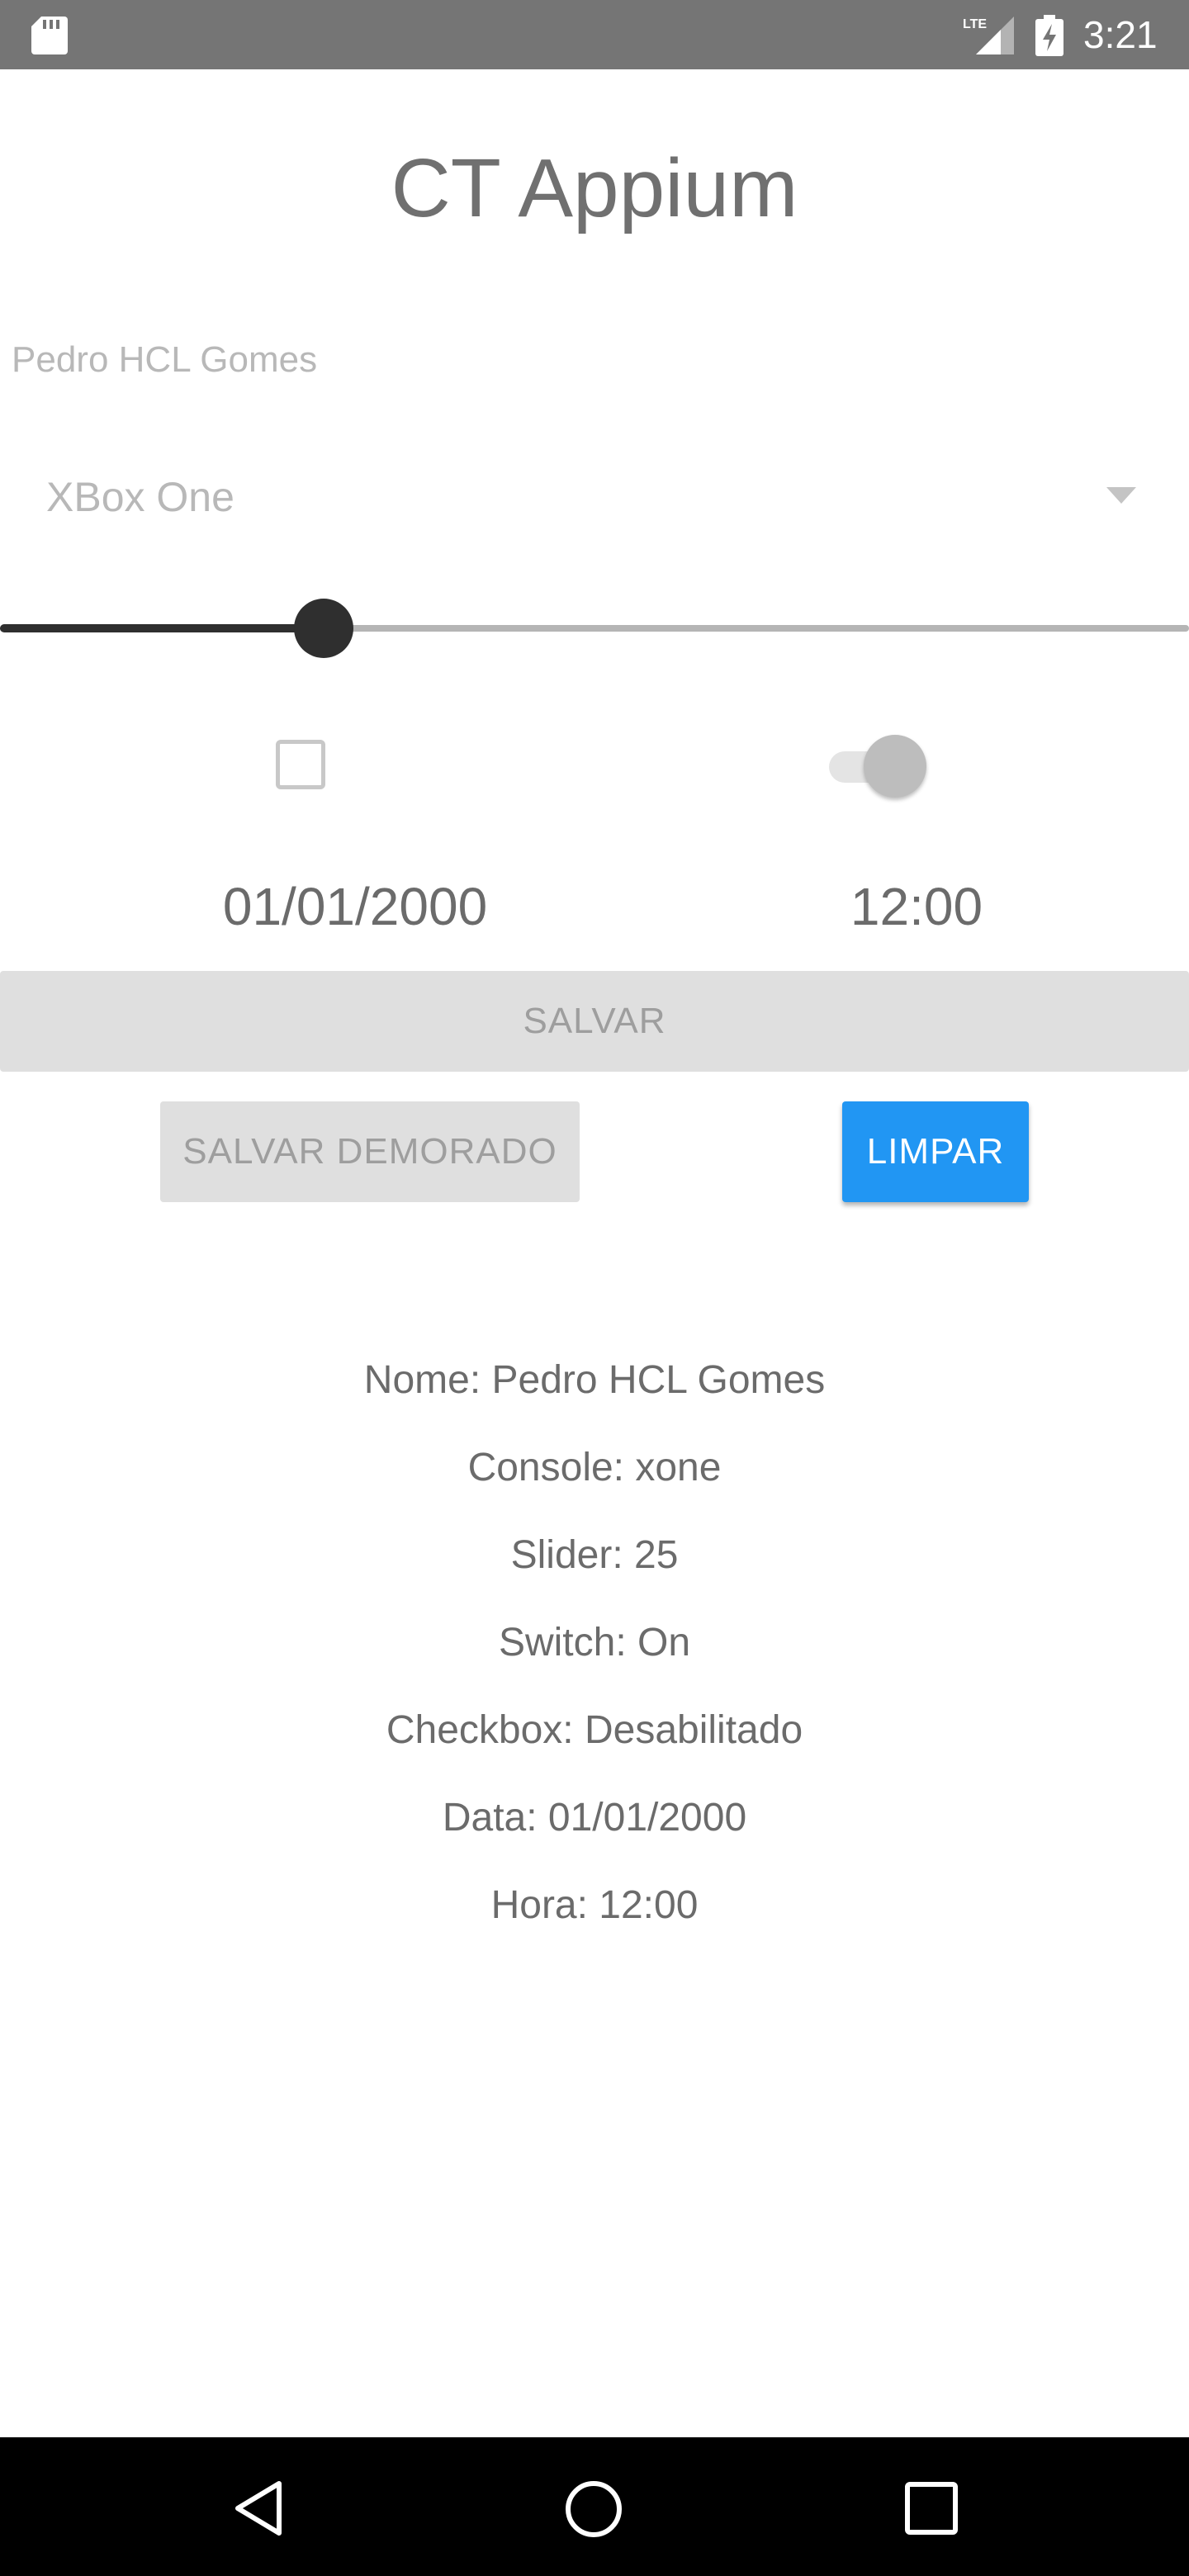  I want to click on status-bar: LTE 3:21, so click(594, 34).